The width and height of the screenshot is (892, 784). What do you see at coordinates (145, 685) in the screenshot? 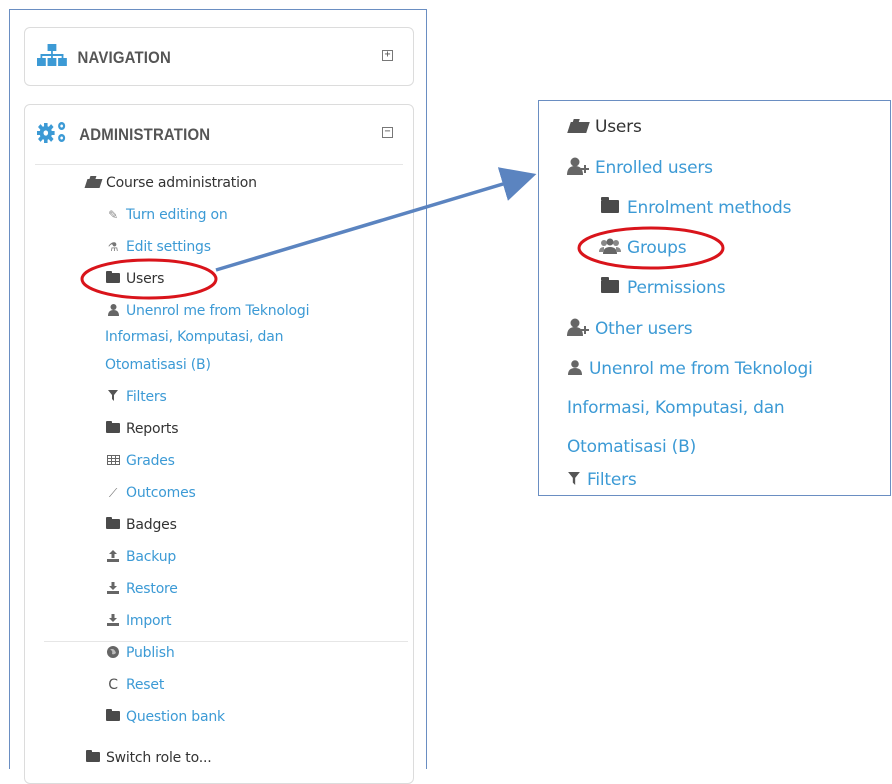
I see `reset-label: Reset` at bounding box center [145, 685].